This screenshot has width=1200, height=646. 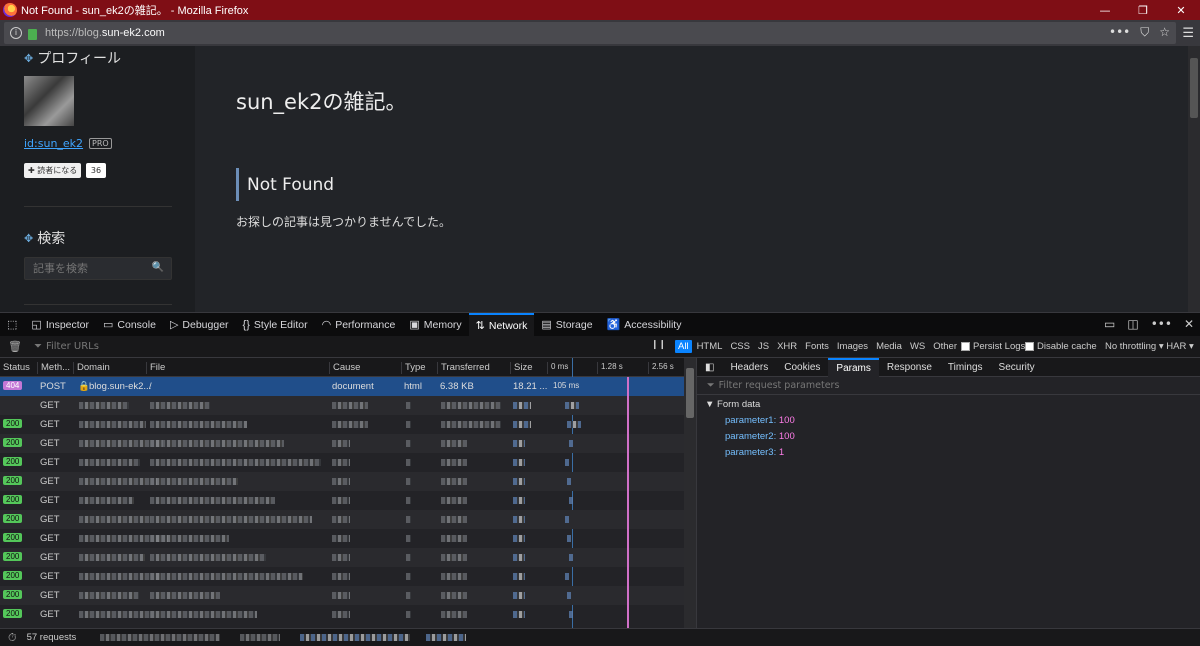 I want to click on tab-security: Security, so click(x=1017, y=367).